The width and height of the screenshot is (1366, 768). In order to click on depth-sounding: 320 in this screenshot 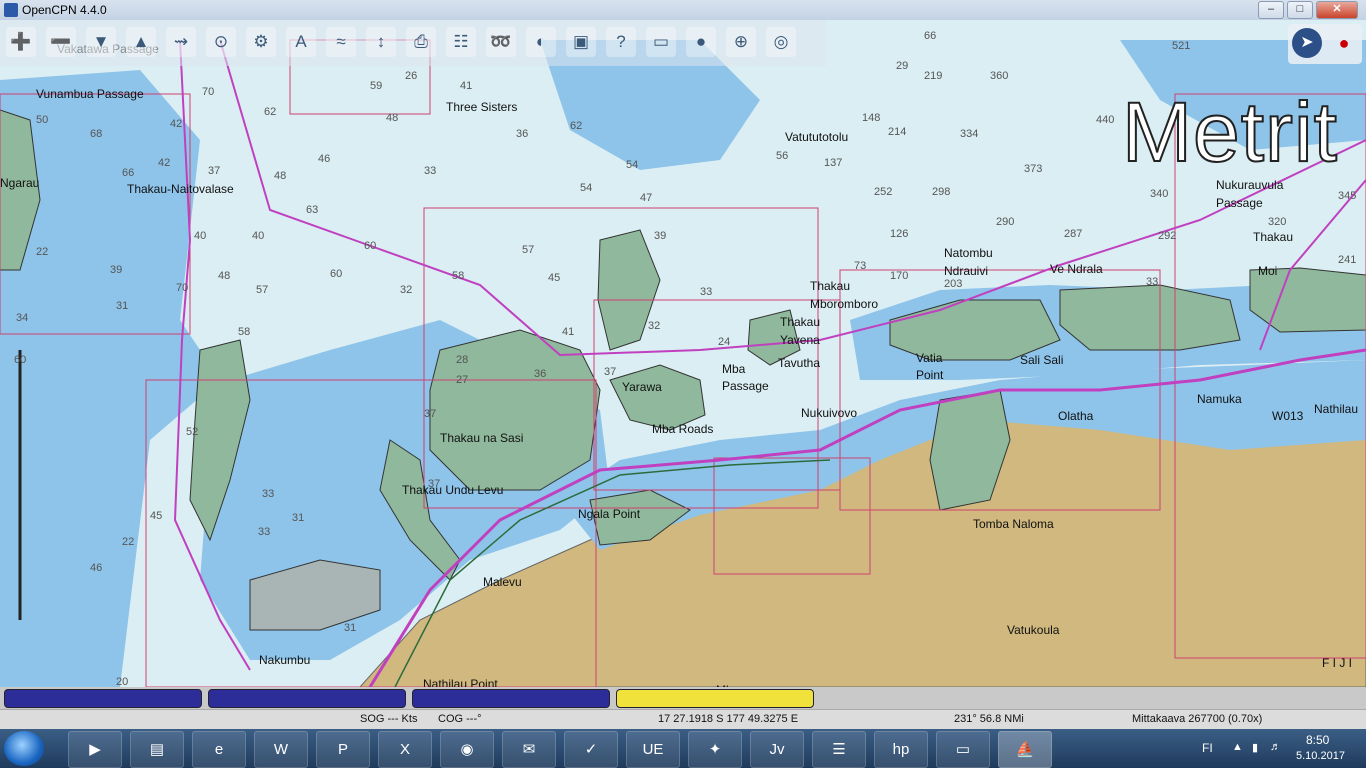, I will do `click(1277, 222)`.